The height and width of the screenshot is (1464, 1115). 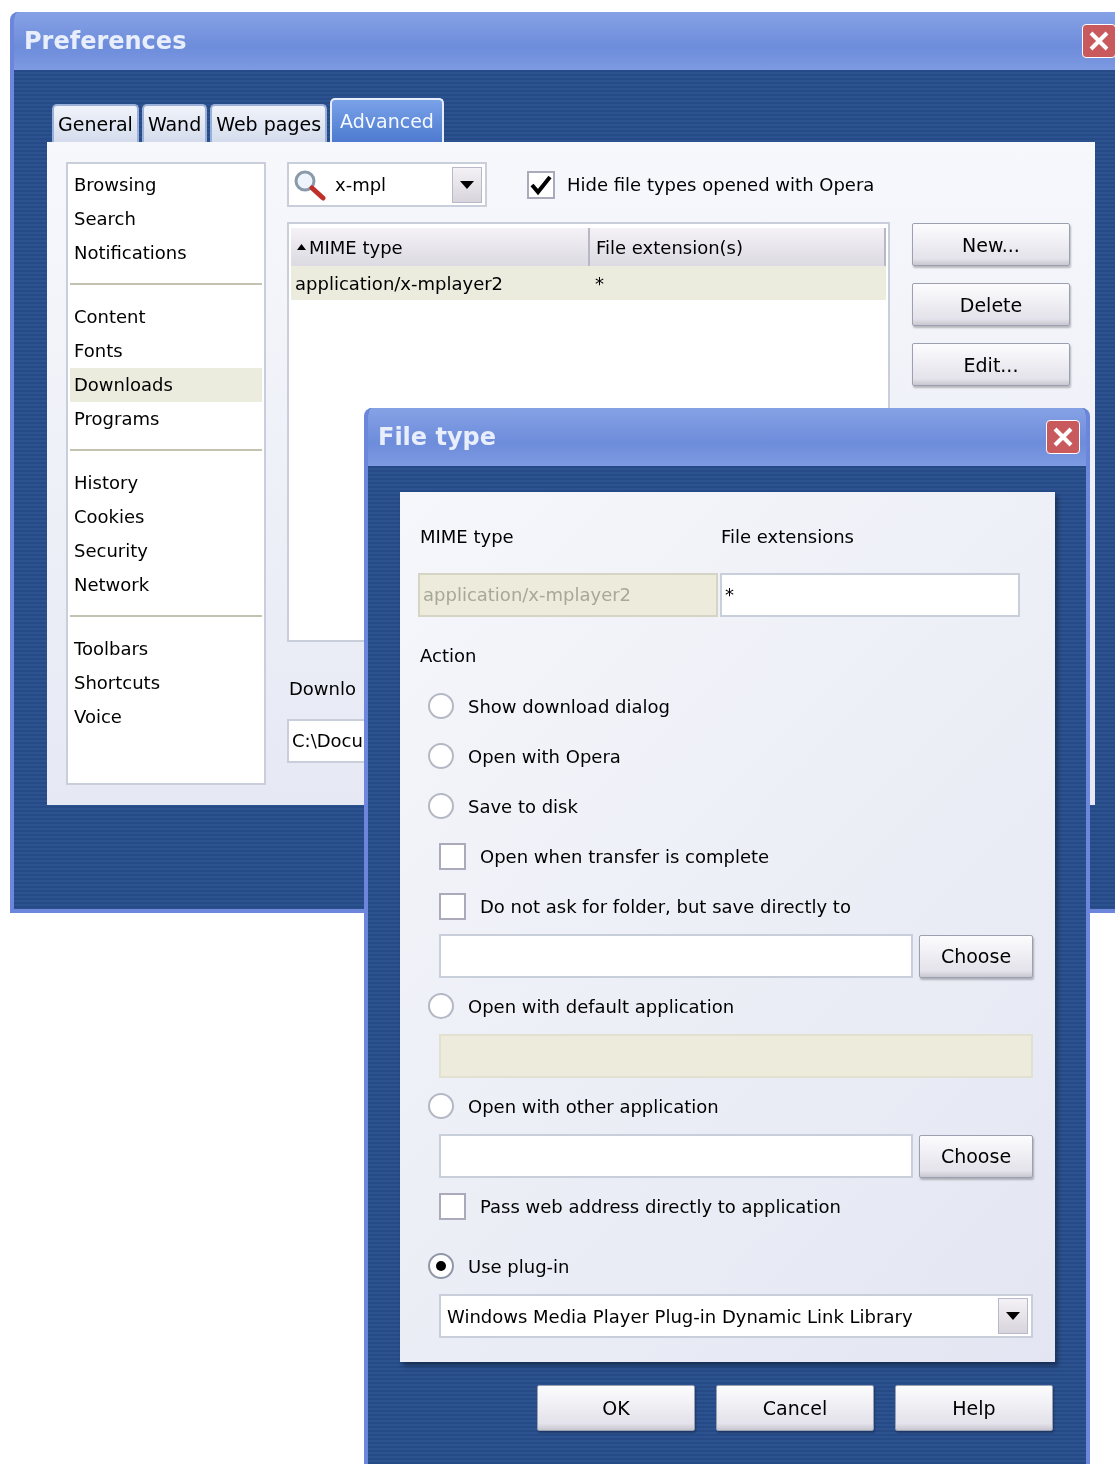 I want to click on sort-arrow-icon, so click(x=301, y=247).